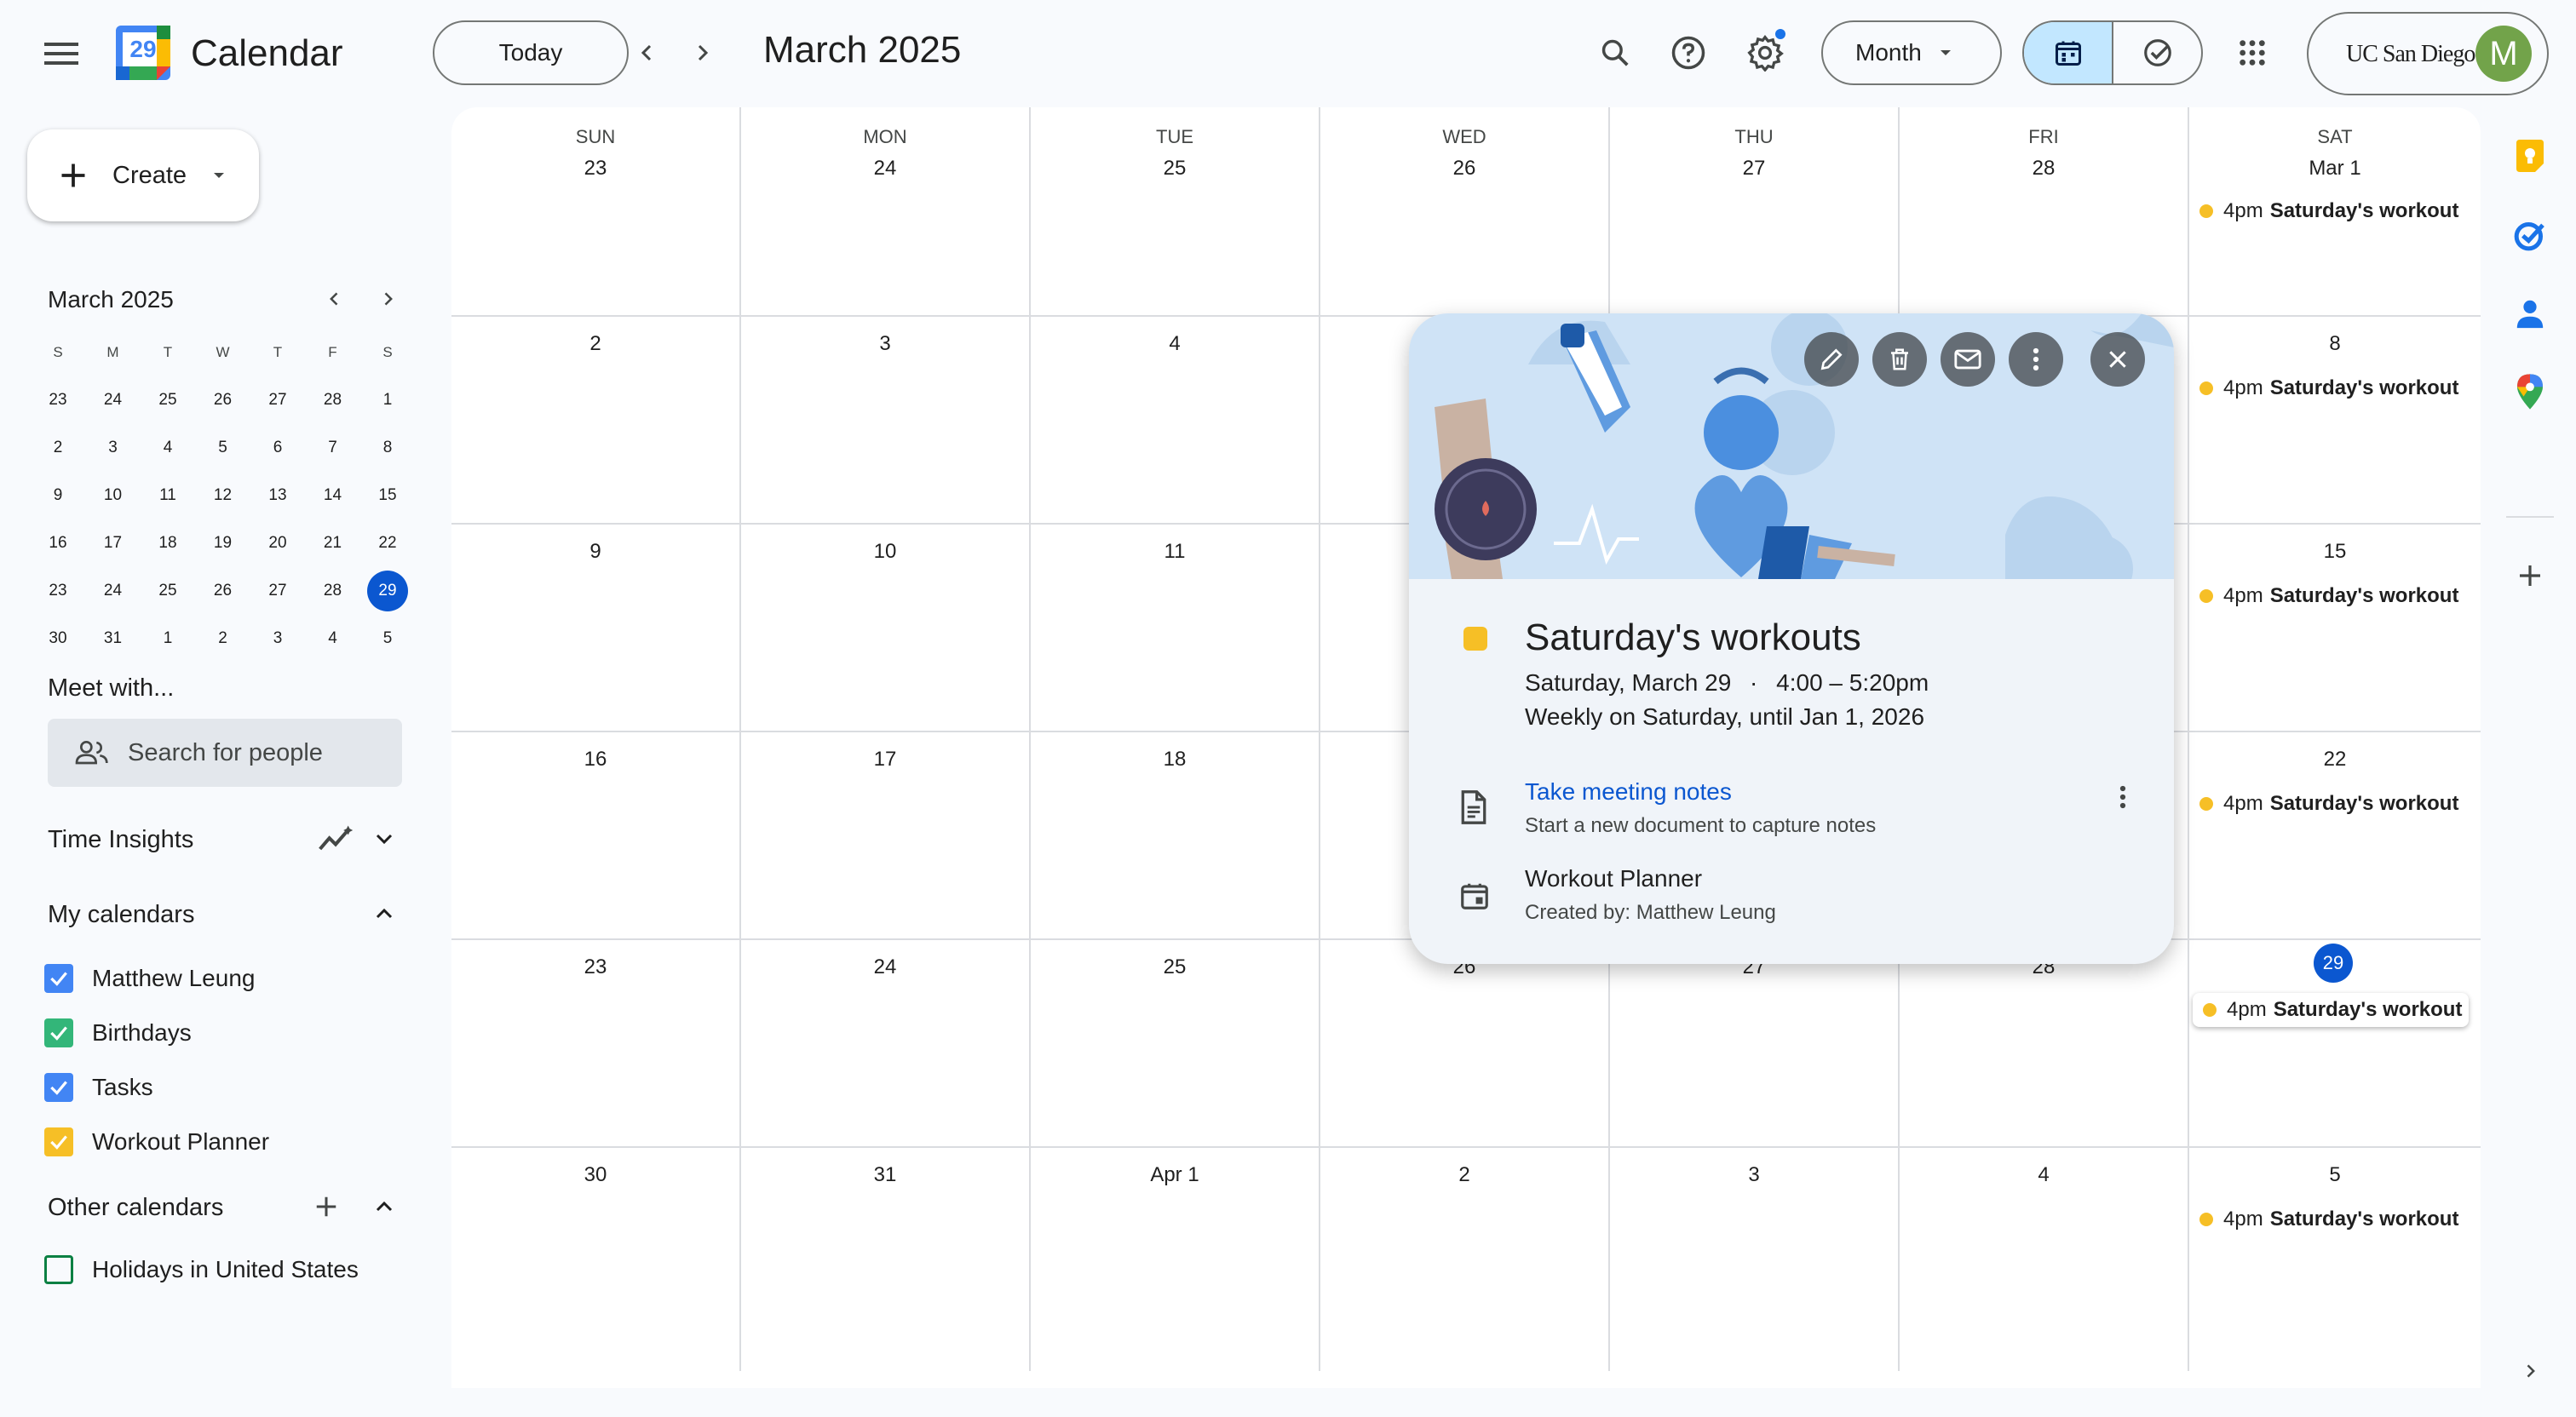  What do you see at coordinates (595, 967) in the screenshot?
I see `day-number: 23` at bounding box center [595, 967].